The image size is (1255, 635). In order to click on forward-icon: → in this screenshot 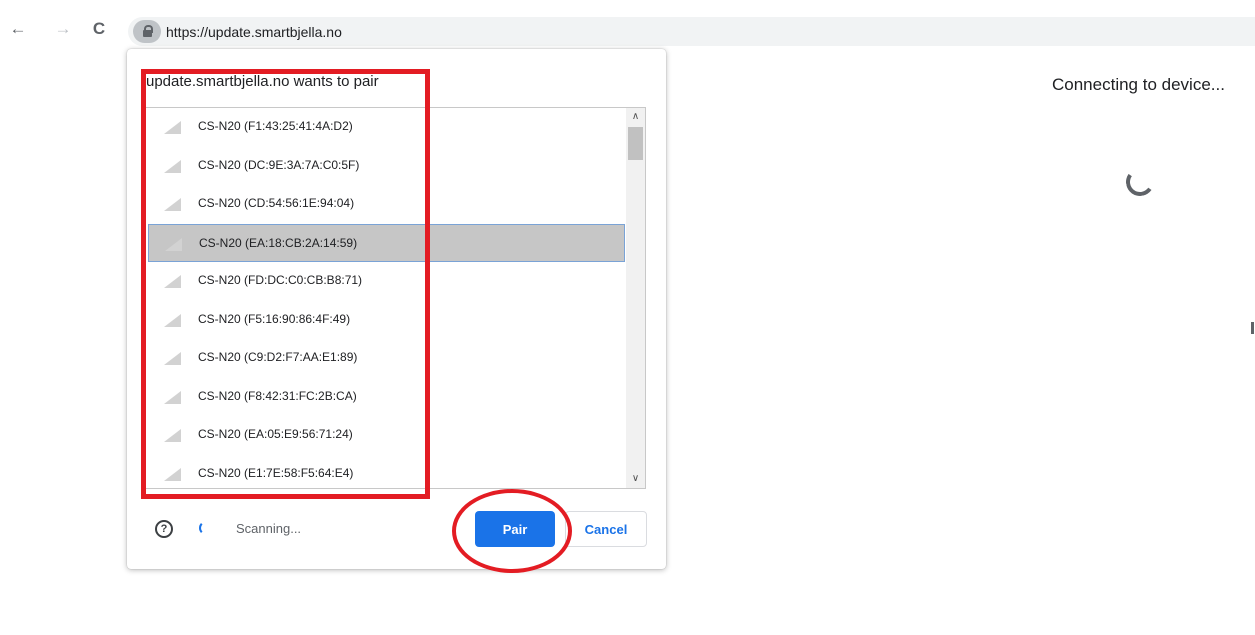, I will do `click(63, 29)`.